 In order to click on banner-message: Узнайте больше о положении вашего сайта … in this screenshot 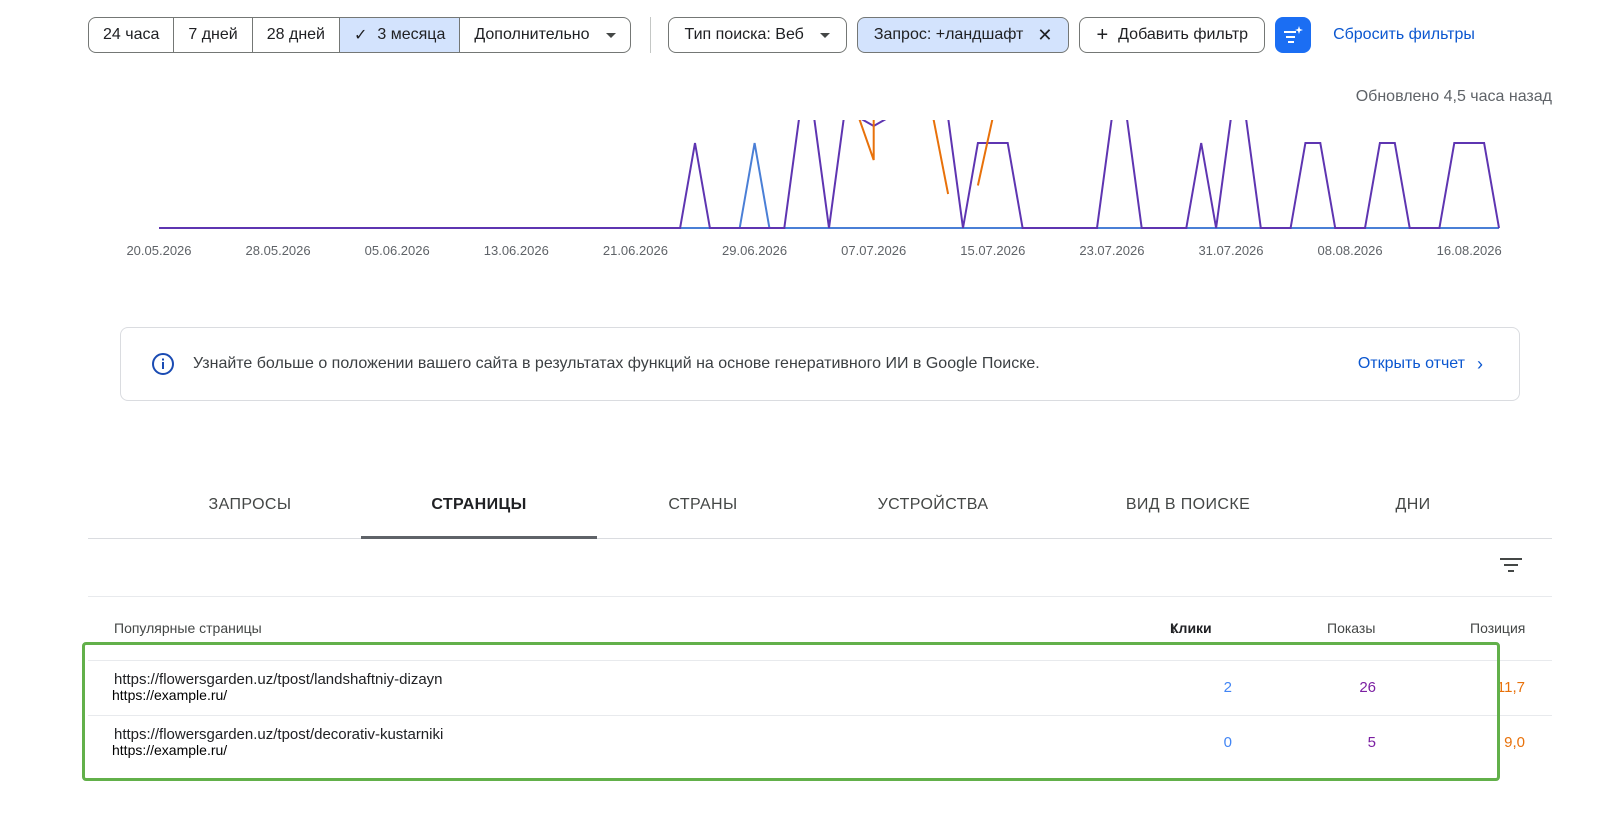, I will do `click(616, 363)`.